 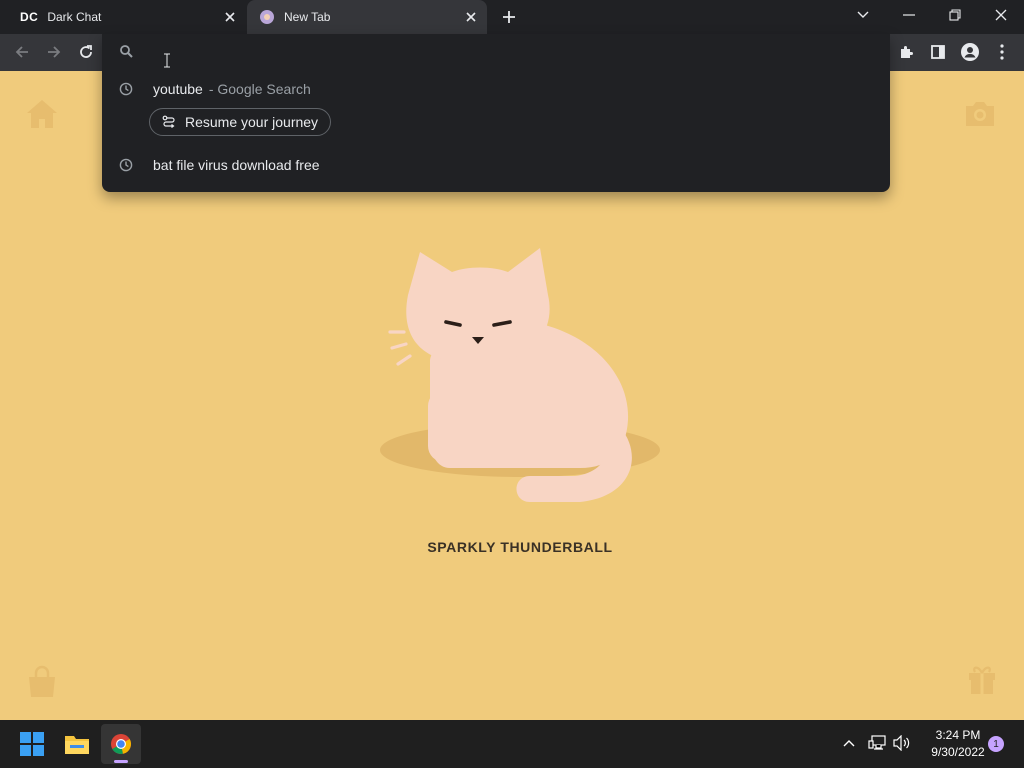 I want to click on page-title: SPARKLY THUNDERBALL, so click(x=520, y=547).